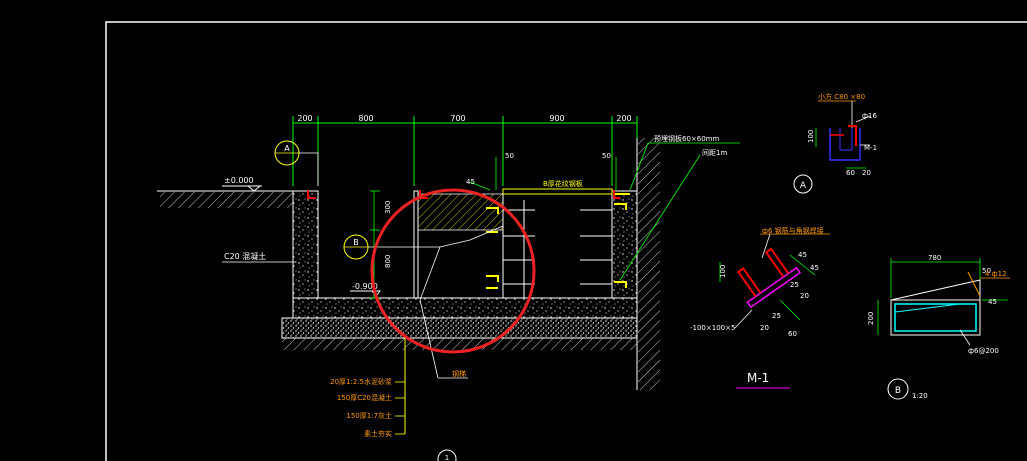 The height and width of the screenshot is (461, 1027). What do you see at coordinates (465, 151) in the screenshot?
I see `top-dimension-chain` at bounding box center [465, 151].